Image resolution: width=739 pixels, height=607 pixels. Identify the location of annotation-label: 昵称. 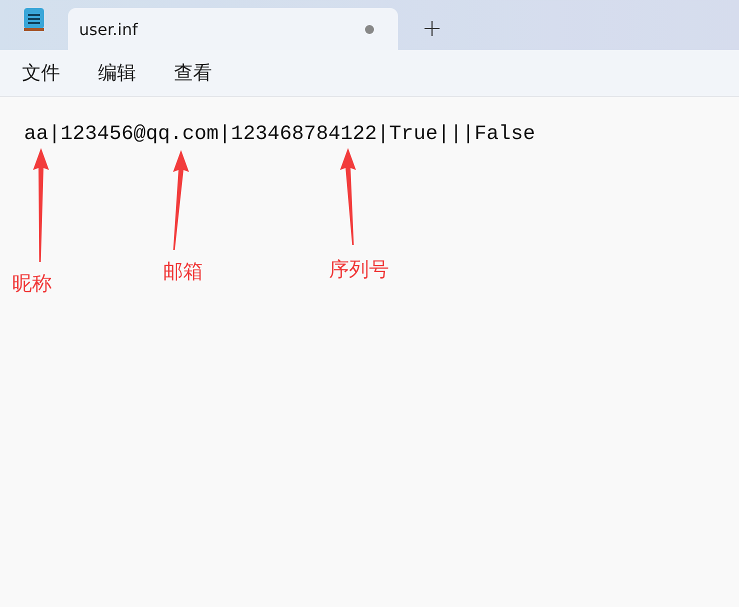
(32, 283).